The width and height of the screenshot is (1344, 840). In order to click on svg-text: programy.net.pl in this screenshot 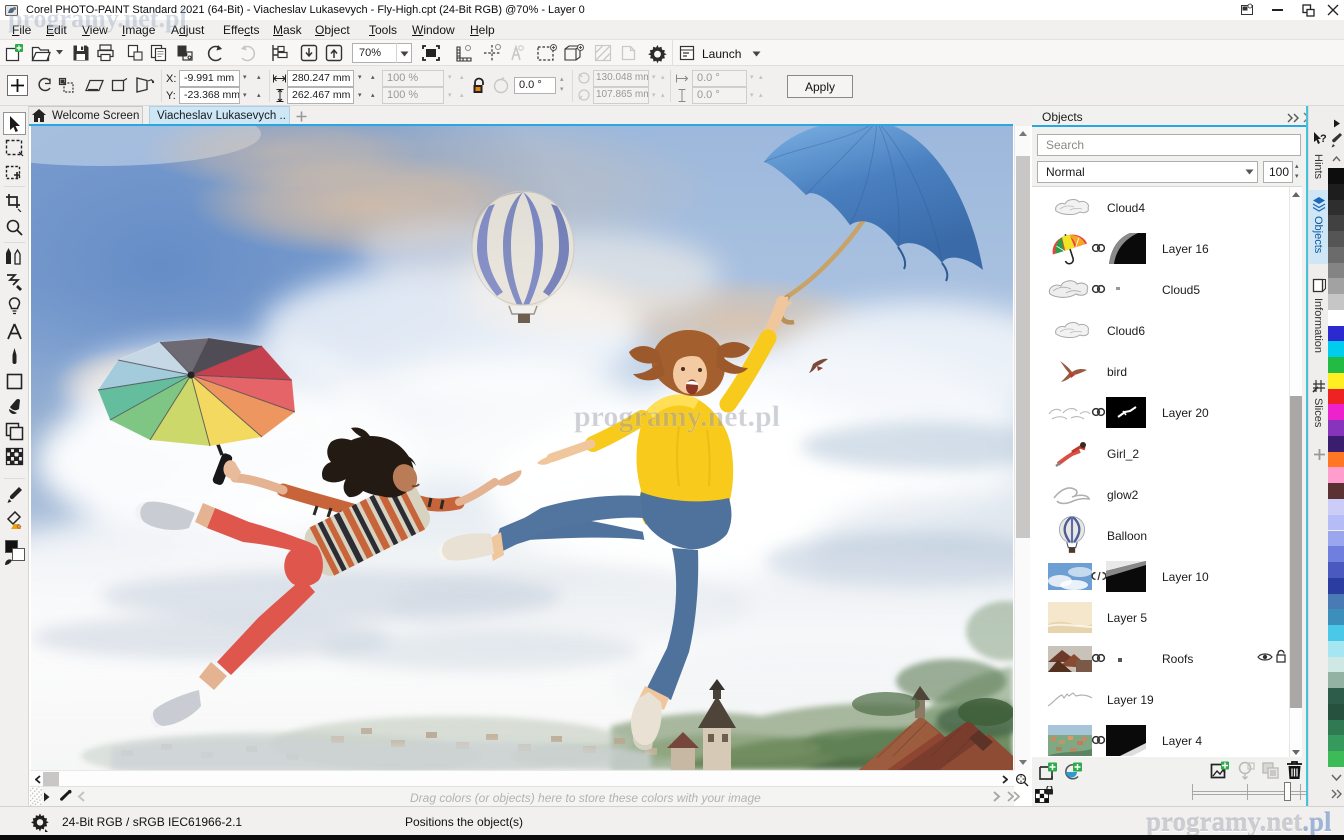, I will do `click(677, 416)`.